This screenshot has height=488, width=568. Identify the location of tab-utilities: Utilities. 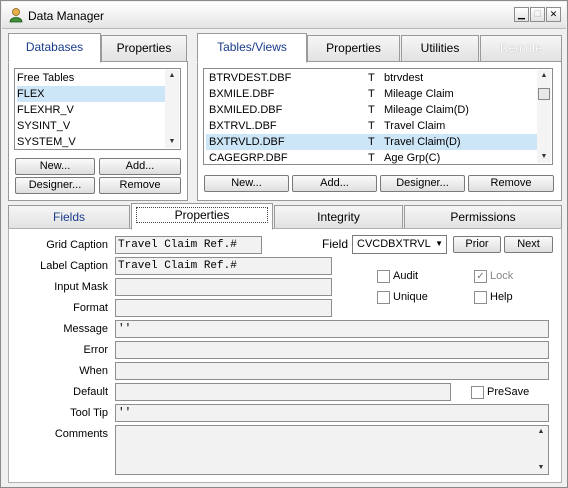
(440, 48).